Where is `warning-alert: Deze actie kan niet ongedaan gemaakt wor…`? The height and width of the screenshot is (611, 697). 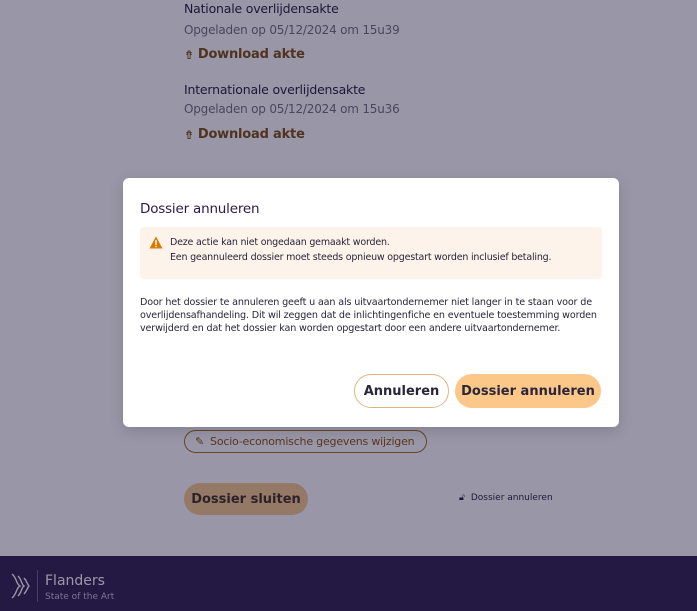
warning-alert: Deze actie kan niet ongedaan gemaakt wor… is located at coordinates (371, 253).